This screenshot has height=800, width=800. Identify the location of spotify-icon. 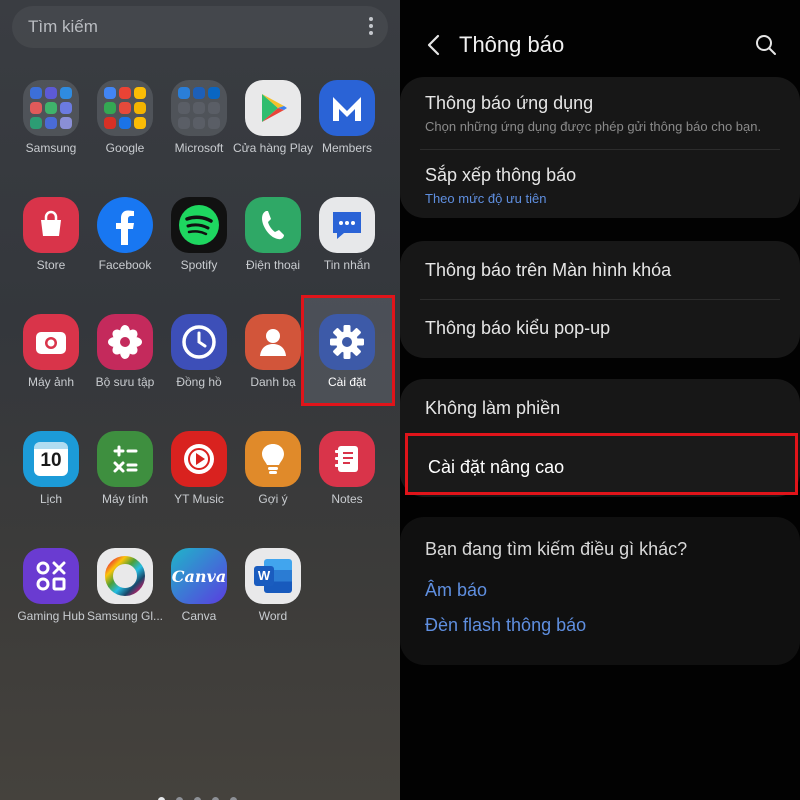
(199, 225).